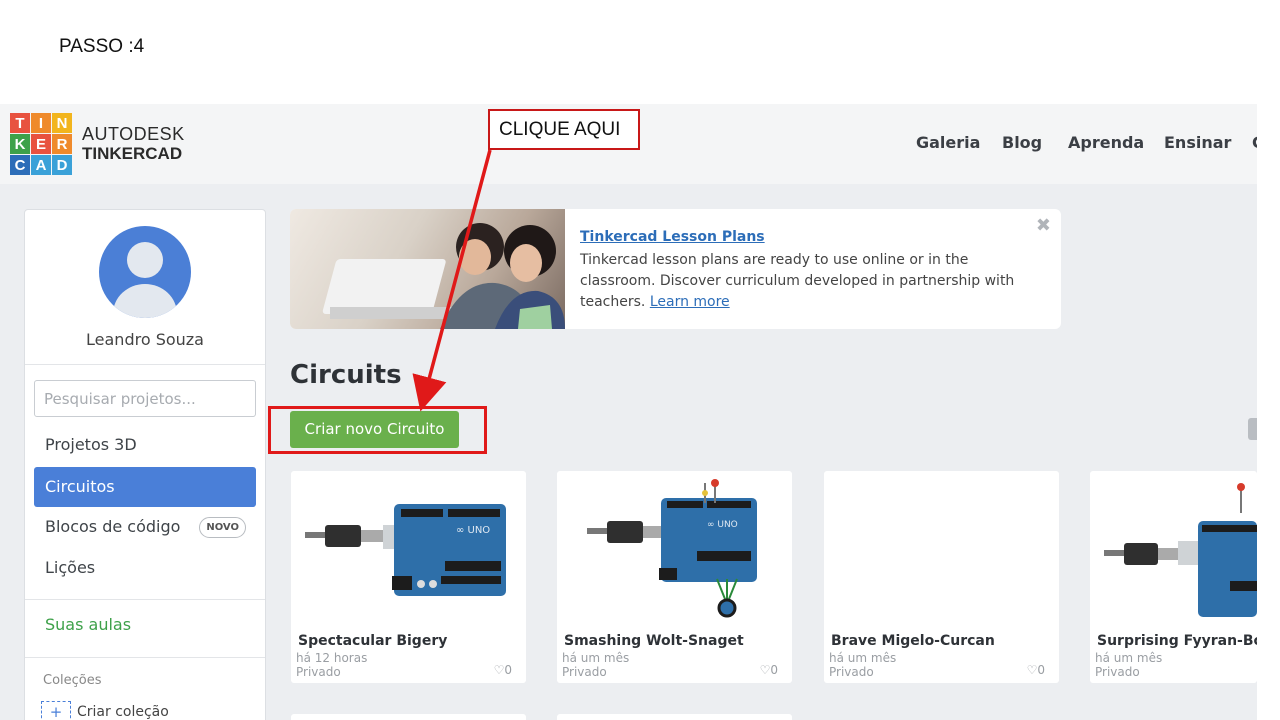 Image resolution: width=1280 pixels, height=720 pixels. Describe the element at coordinates (145, 260) in the screenshot. I see `avatar-head` at that location.